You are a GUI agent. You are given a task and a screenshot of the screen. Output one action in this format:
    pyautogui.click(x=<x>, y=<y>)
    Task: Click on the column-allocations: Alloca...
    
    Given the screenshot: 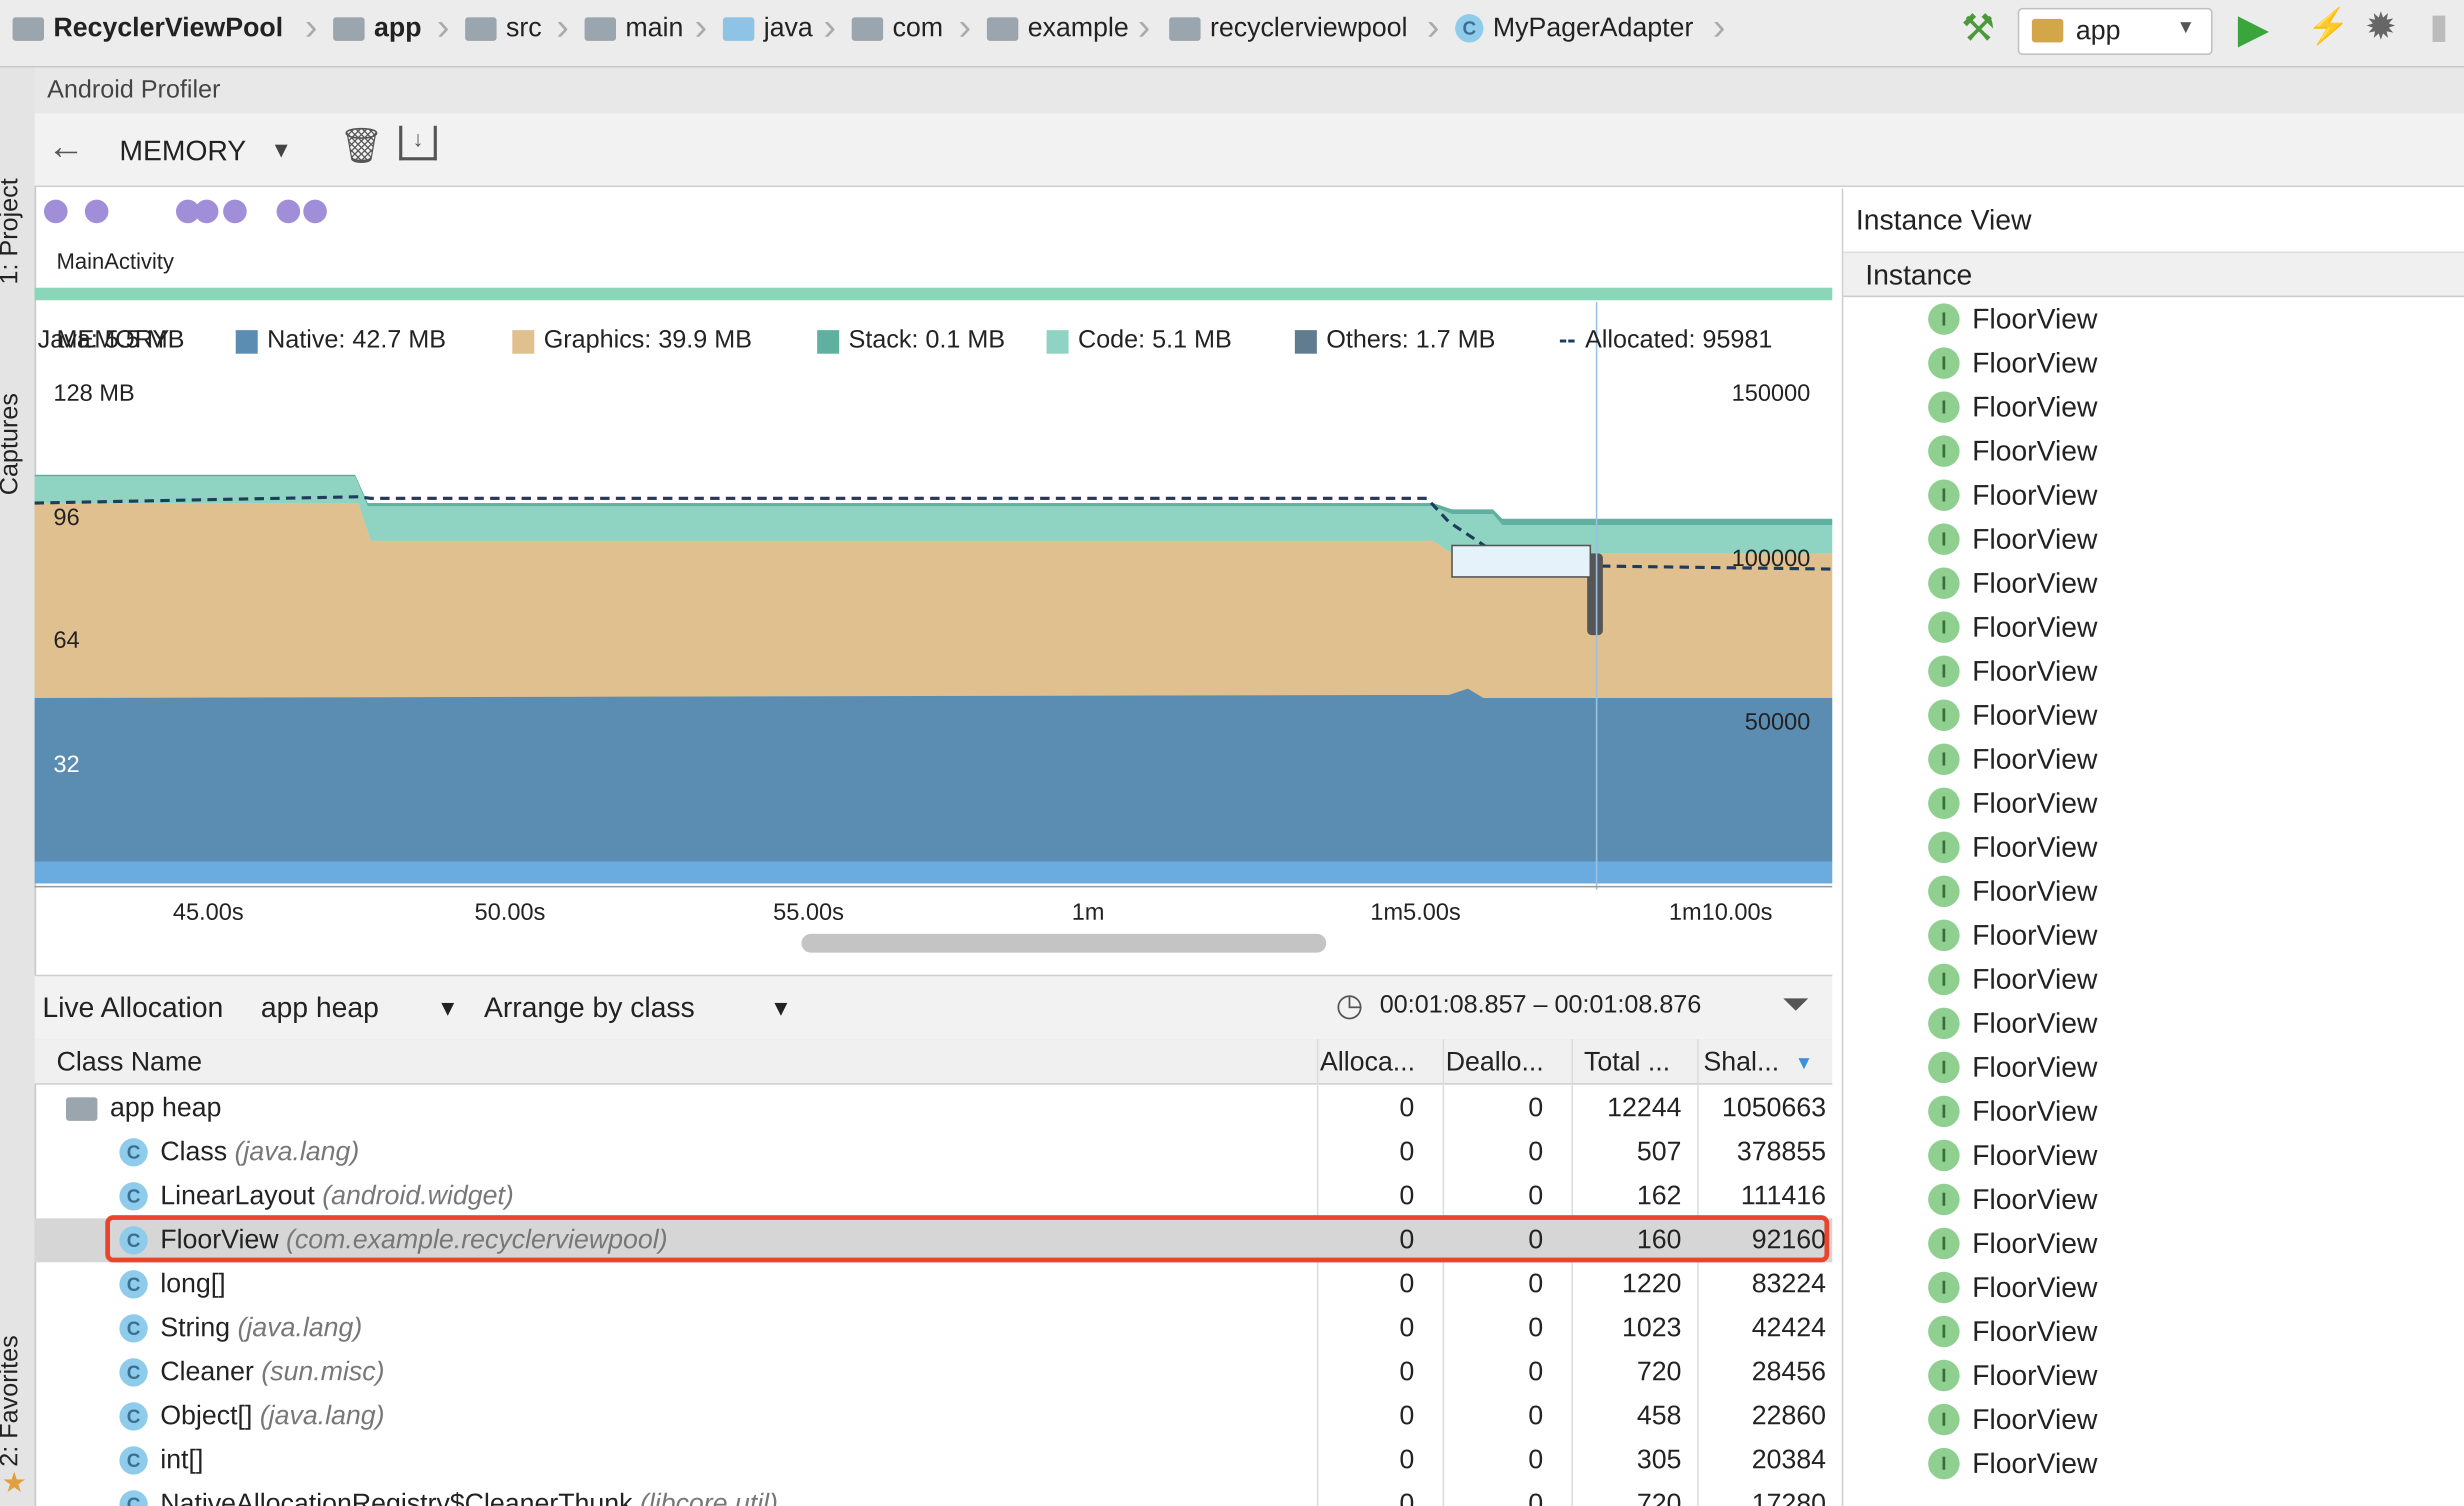 What is the action you would take?
    pyautogui.click(x=1367, y=1062)
    